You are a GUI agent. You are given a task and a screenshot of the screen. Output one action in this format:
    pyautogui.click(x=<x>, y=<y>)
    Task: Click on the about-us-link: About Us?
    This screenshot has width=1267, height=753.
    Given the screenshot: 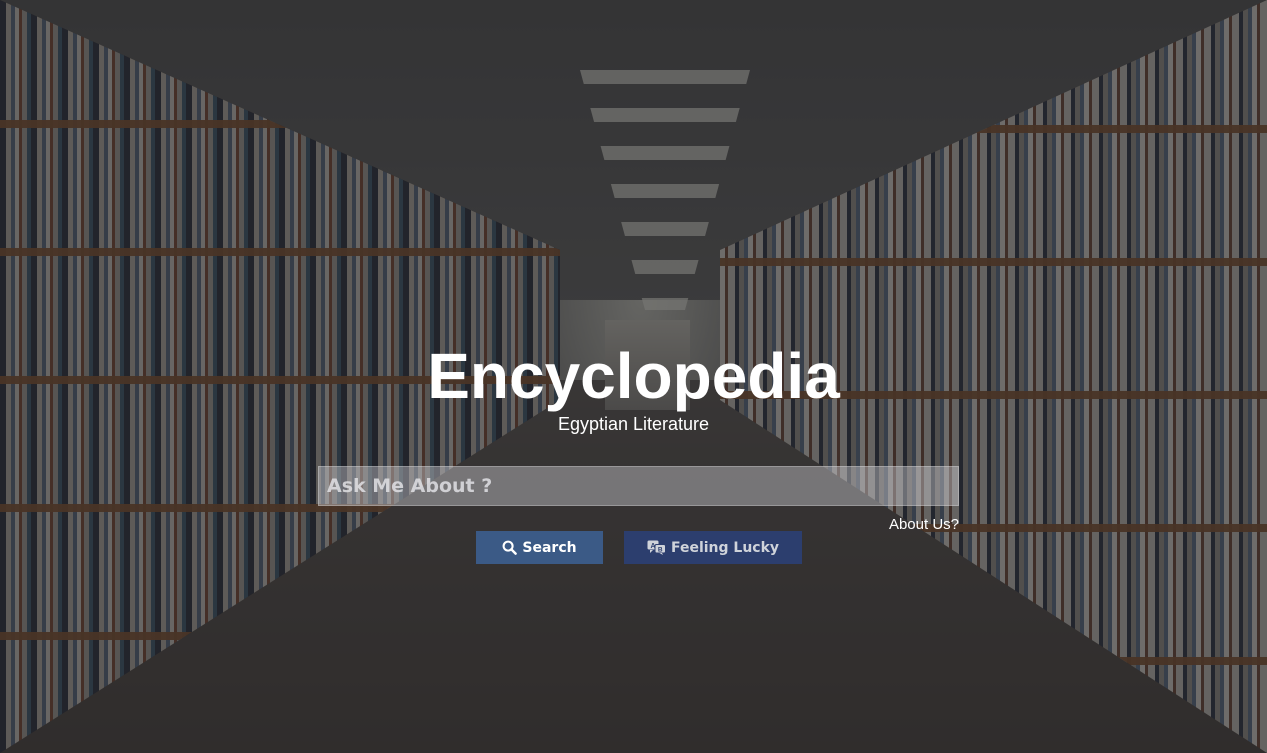 What is the action you would take?
    pyautogui.click(x=919, y=525)
    